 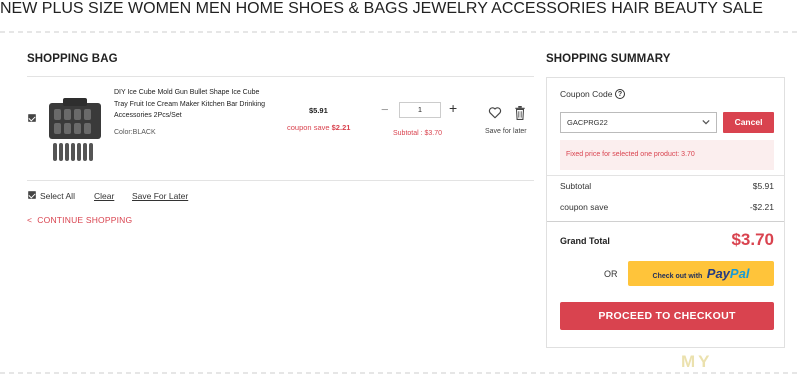 I want to click on proceed-to-checkout-button: PROCEED TO CHECKOUT, so click(x=667, y=316).